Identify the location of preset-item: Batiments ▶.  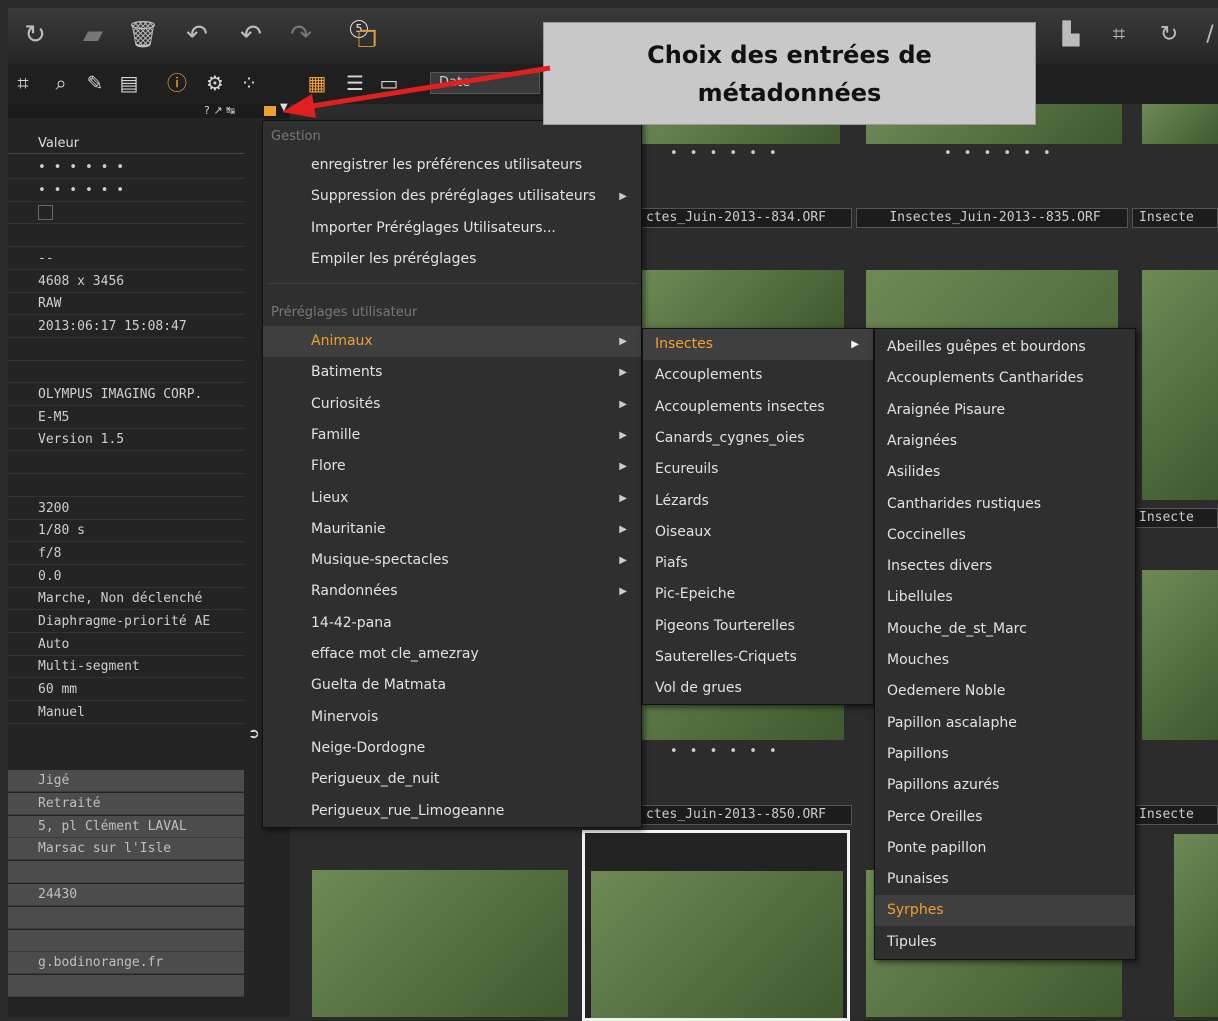
(452, 372).